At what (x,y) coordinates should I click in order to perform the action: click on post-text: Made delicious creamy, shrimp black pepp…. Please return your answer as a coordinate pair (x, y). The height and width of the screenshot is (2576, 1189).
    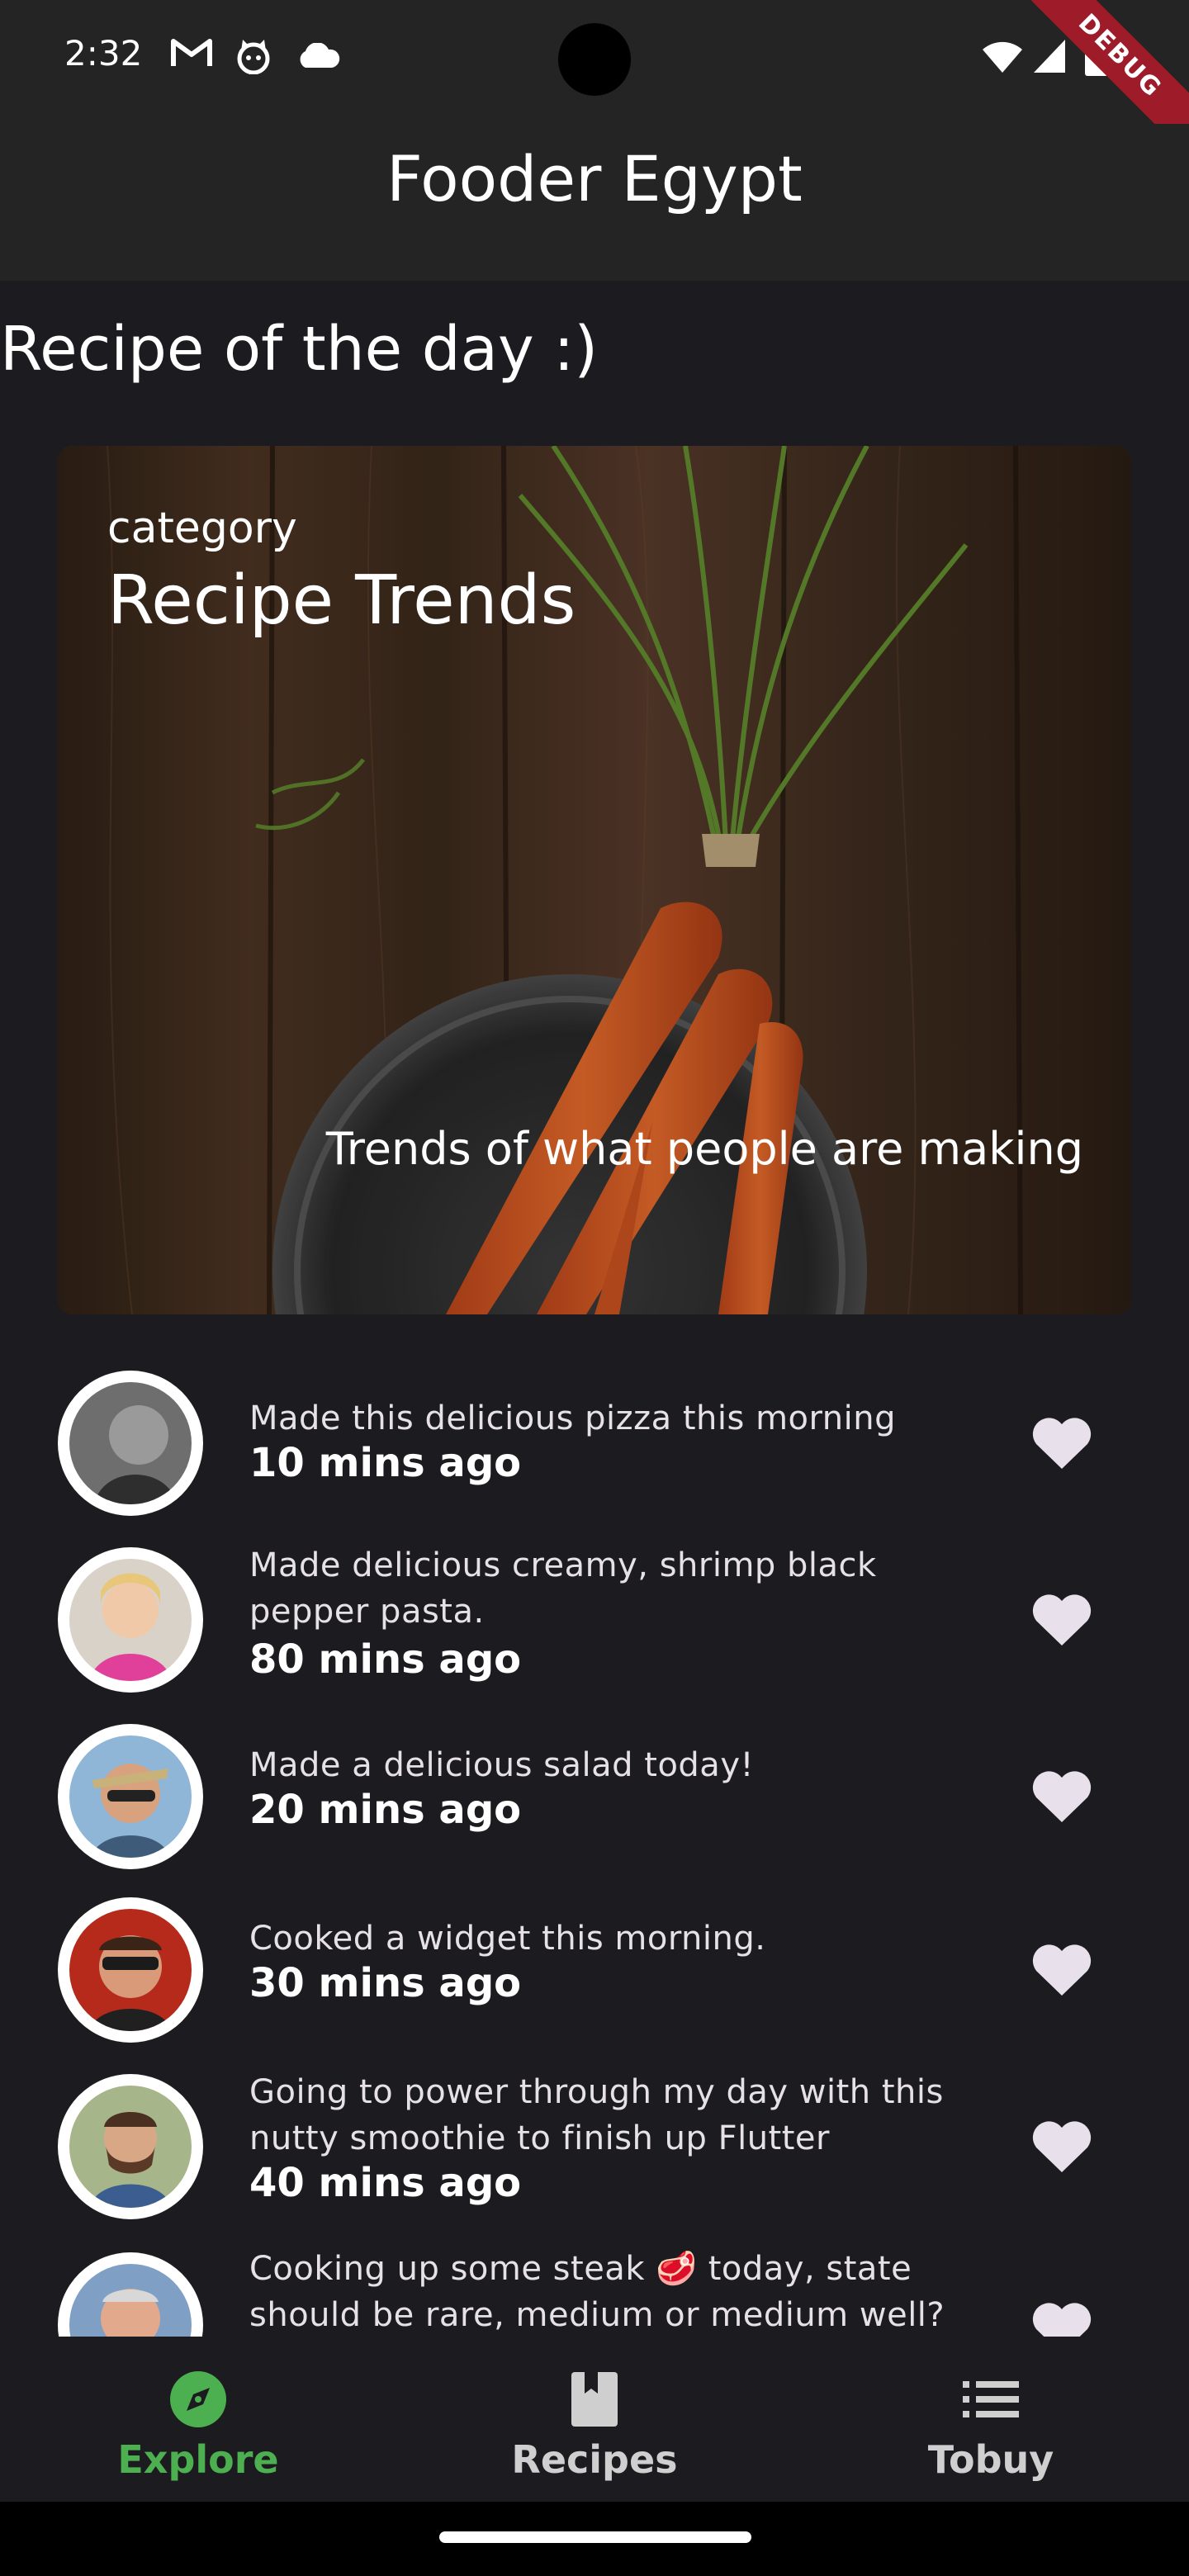
    Looking at the image, I should click on (563, 1588).